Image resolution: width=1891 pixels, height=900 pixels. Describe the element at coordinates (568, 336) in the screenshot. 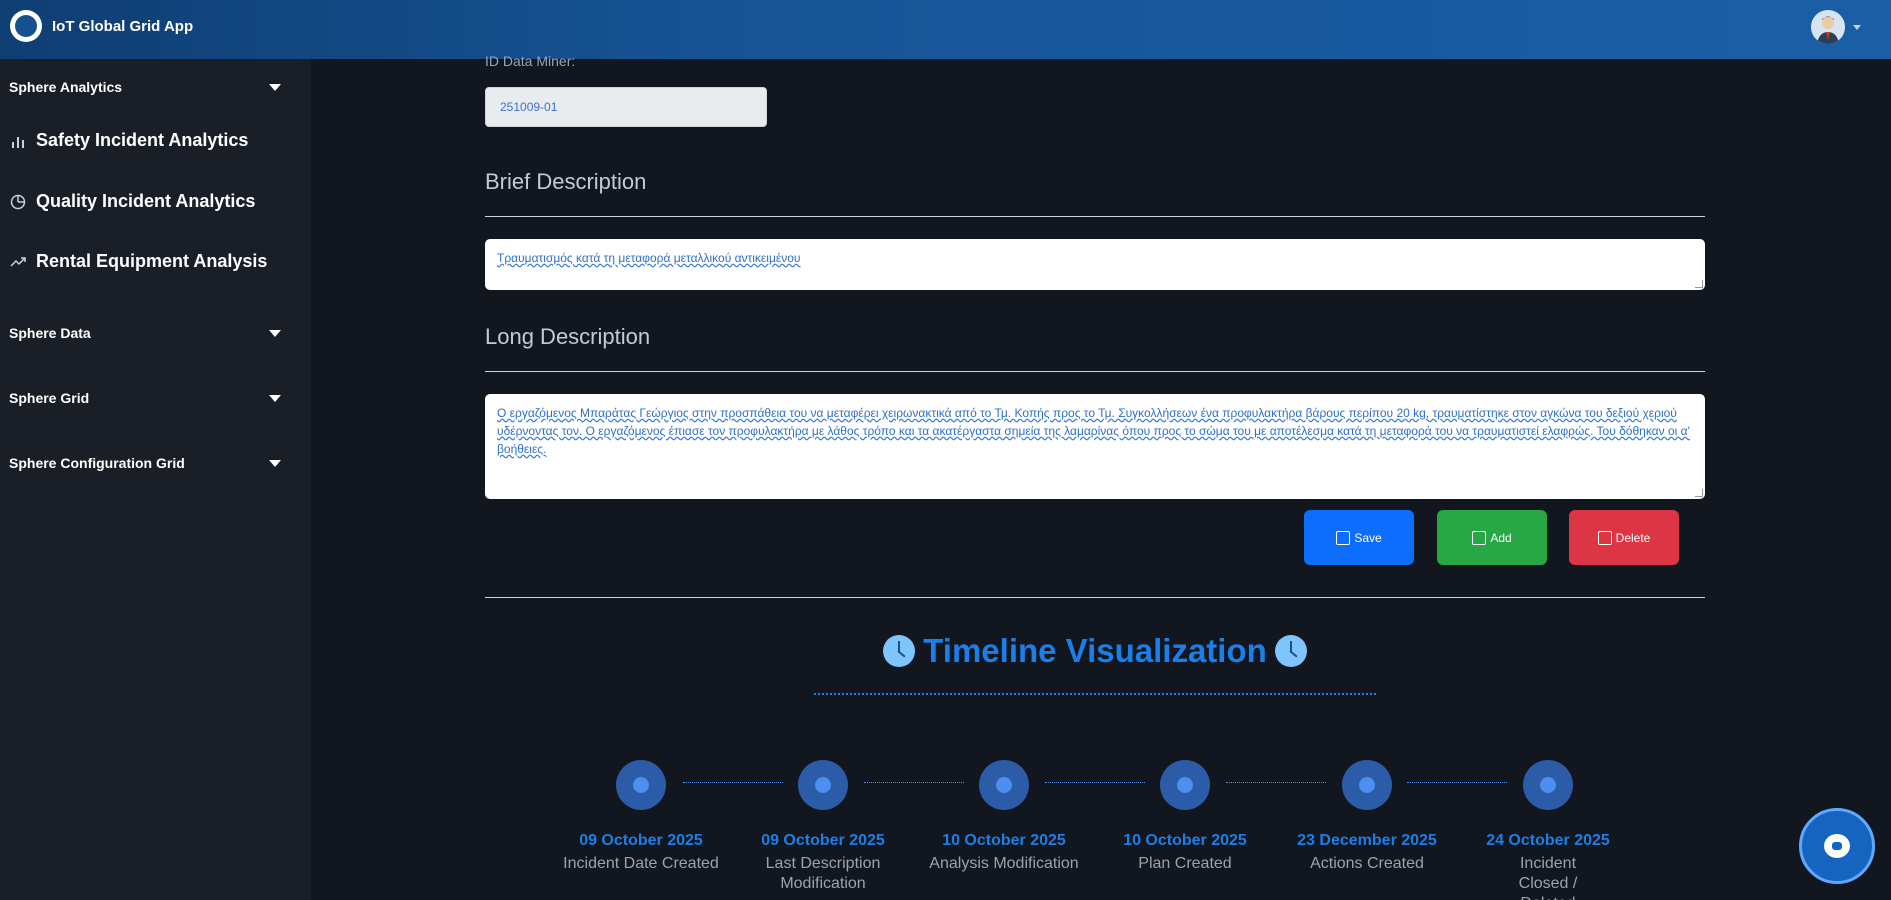

I see `long-description-title: Long Description` at that location.